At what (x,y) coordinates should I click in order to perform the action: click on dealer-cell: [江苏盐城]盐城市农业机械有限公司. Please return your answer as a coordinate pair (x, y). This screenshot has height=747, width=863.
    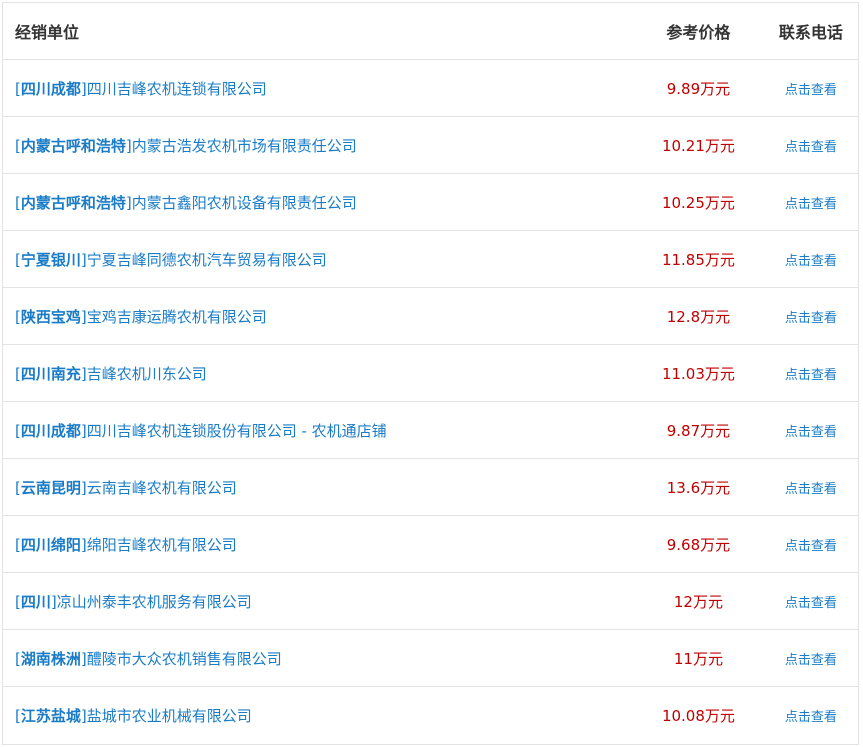
    Looking at the image, I should click on (318, 715).